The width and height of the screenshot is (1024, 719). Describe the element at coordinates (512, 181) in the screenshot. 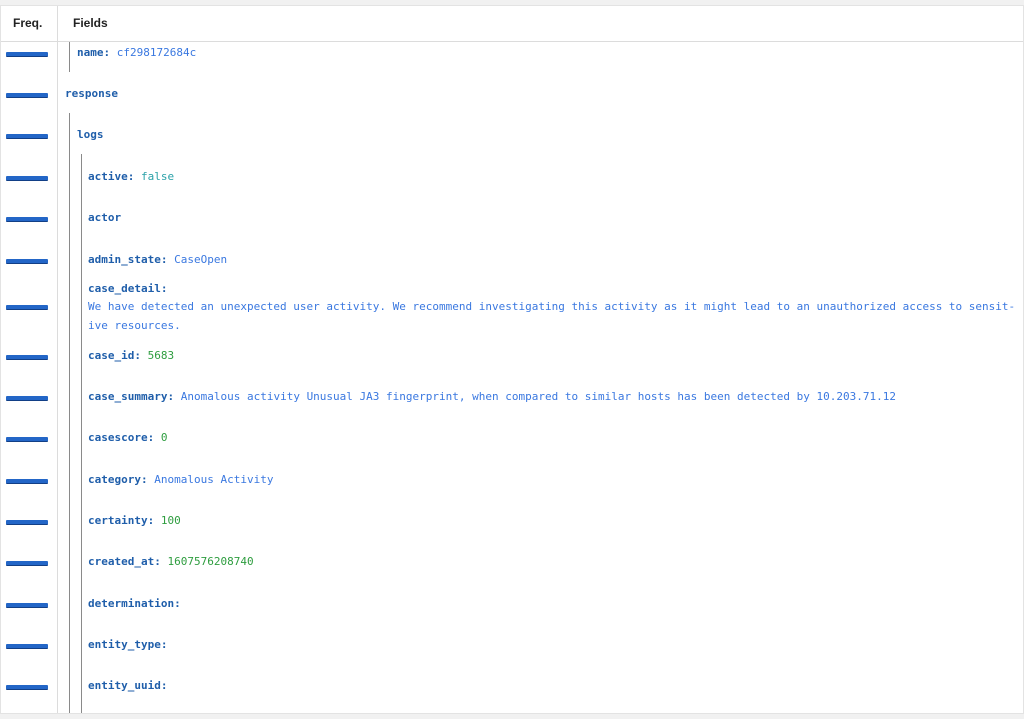

I see `field-row-active: active: false` at that location.